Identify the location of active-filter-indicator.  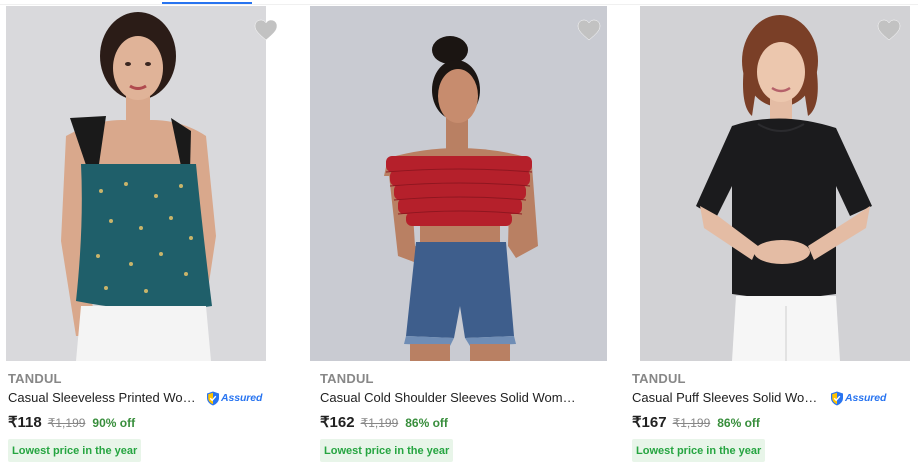
(207, 3).